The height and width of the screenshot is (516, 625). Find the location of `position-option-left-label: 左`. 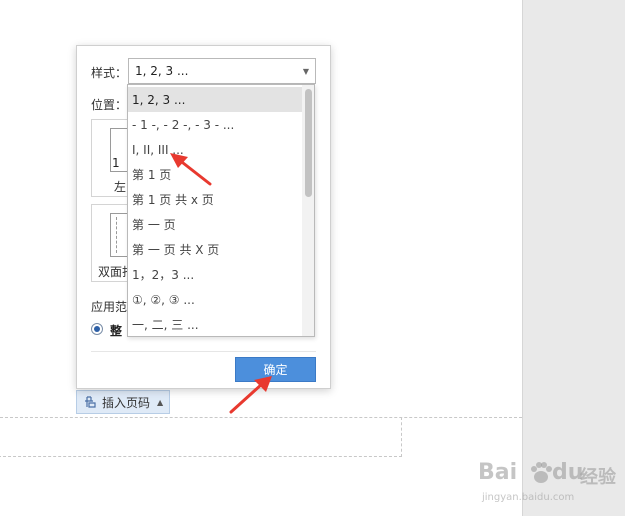

position-option-left-label: 左 is located at coordinates (120, 187).